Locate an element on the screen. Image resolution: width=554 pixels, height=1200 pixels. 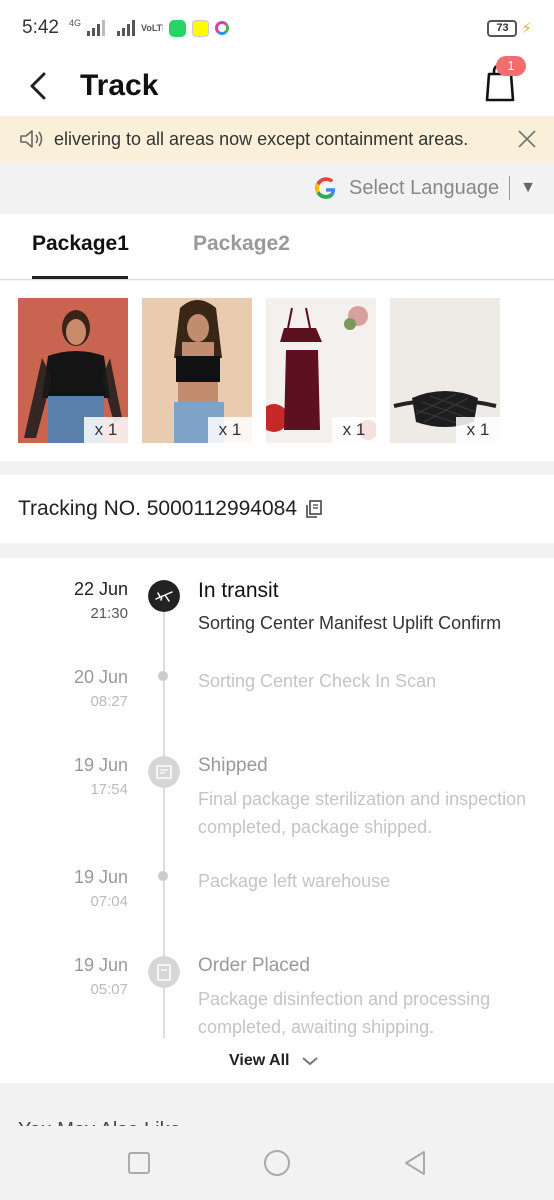
tracking-number-row: Tracking NO. 5000112994084 is located at coordinates (277, 509).